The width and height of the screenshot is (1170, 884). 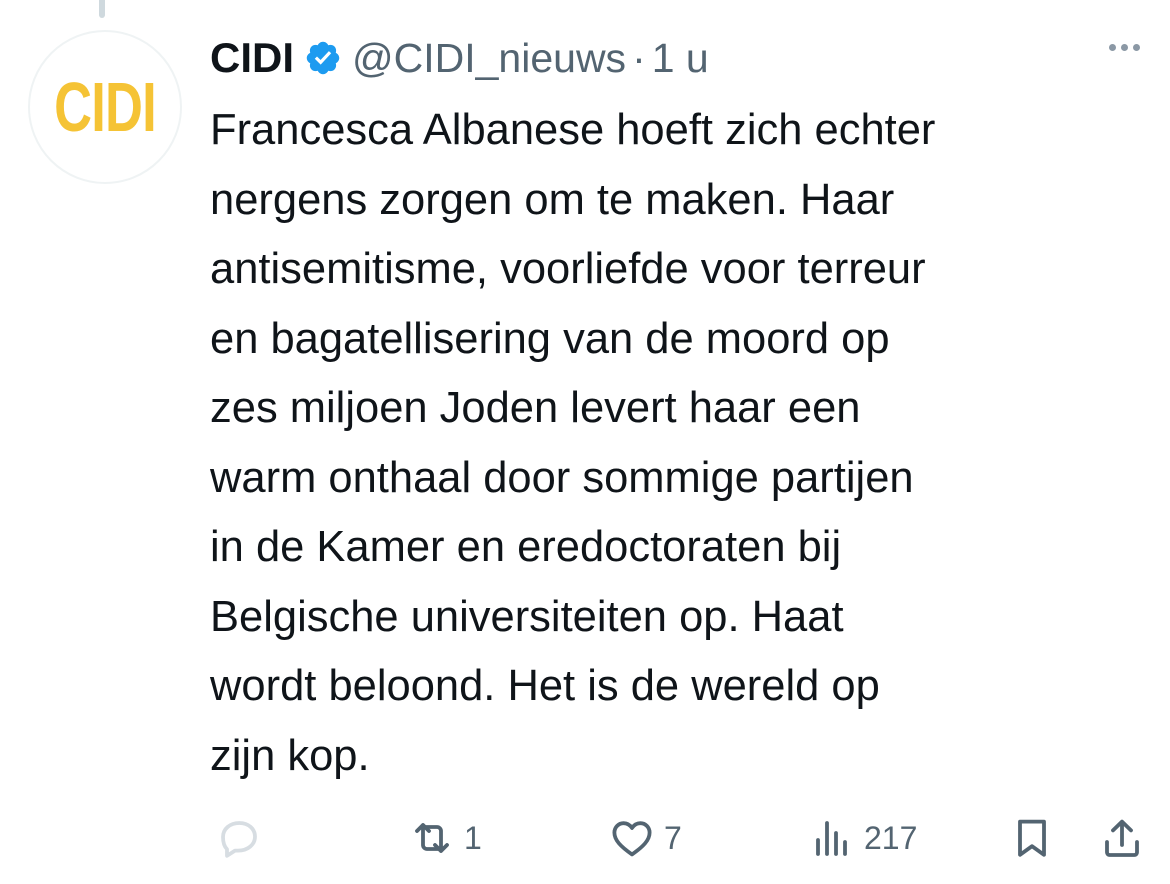 I want to click on tweet-line: wordt beloond. Het is de wereld op, so click(x=545, y=686).